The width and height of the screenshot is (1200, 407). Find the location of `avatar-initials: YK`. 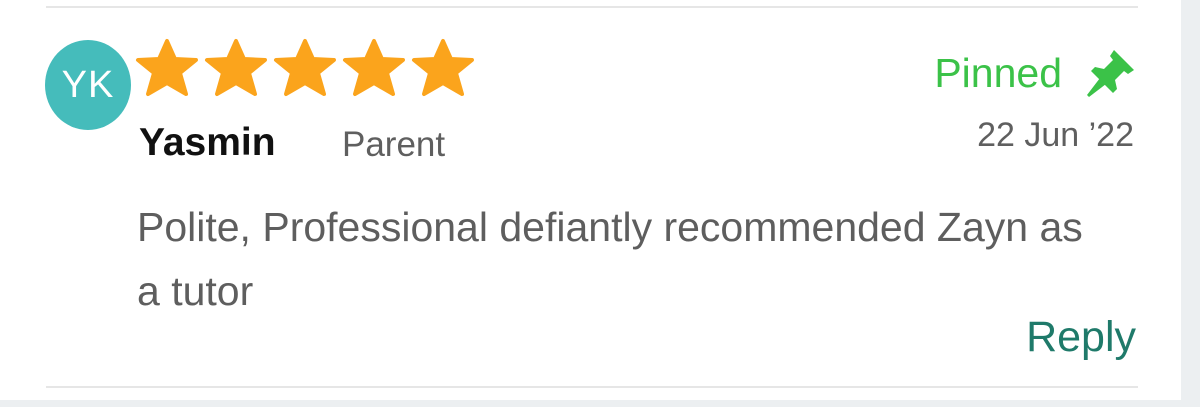

avatar-initials: YK is located at coordinates (88, 84).